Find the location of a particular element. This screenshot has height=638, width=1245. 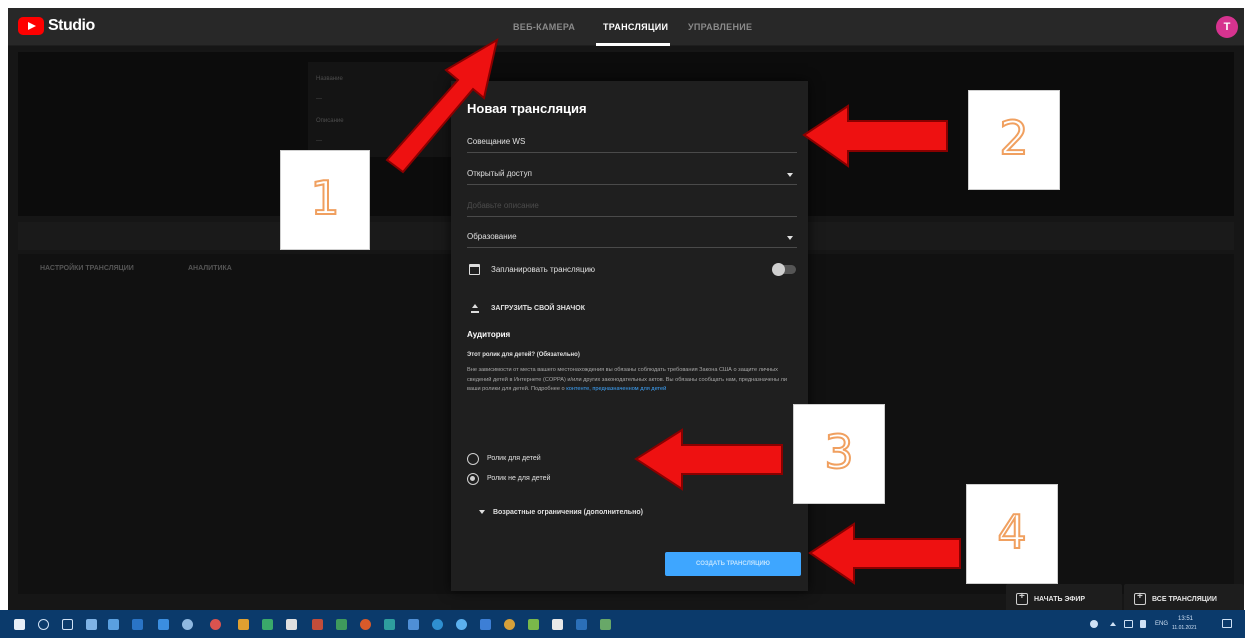

people-icon is located at coordinates (1094, 624).